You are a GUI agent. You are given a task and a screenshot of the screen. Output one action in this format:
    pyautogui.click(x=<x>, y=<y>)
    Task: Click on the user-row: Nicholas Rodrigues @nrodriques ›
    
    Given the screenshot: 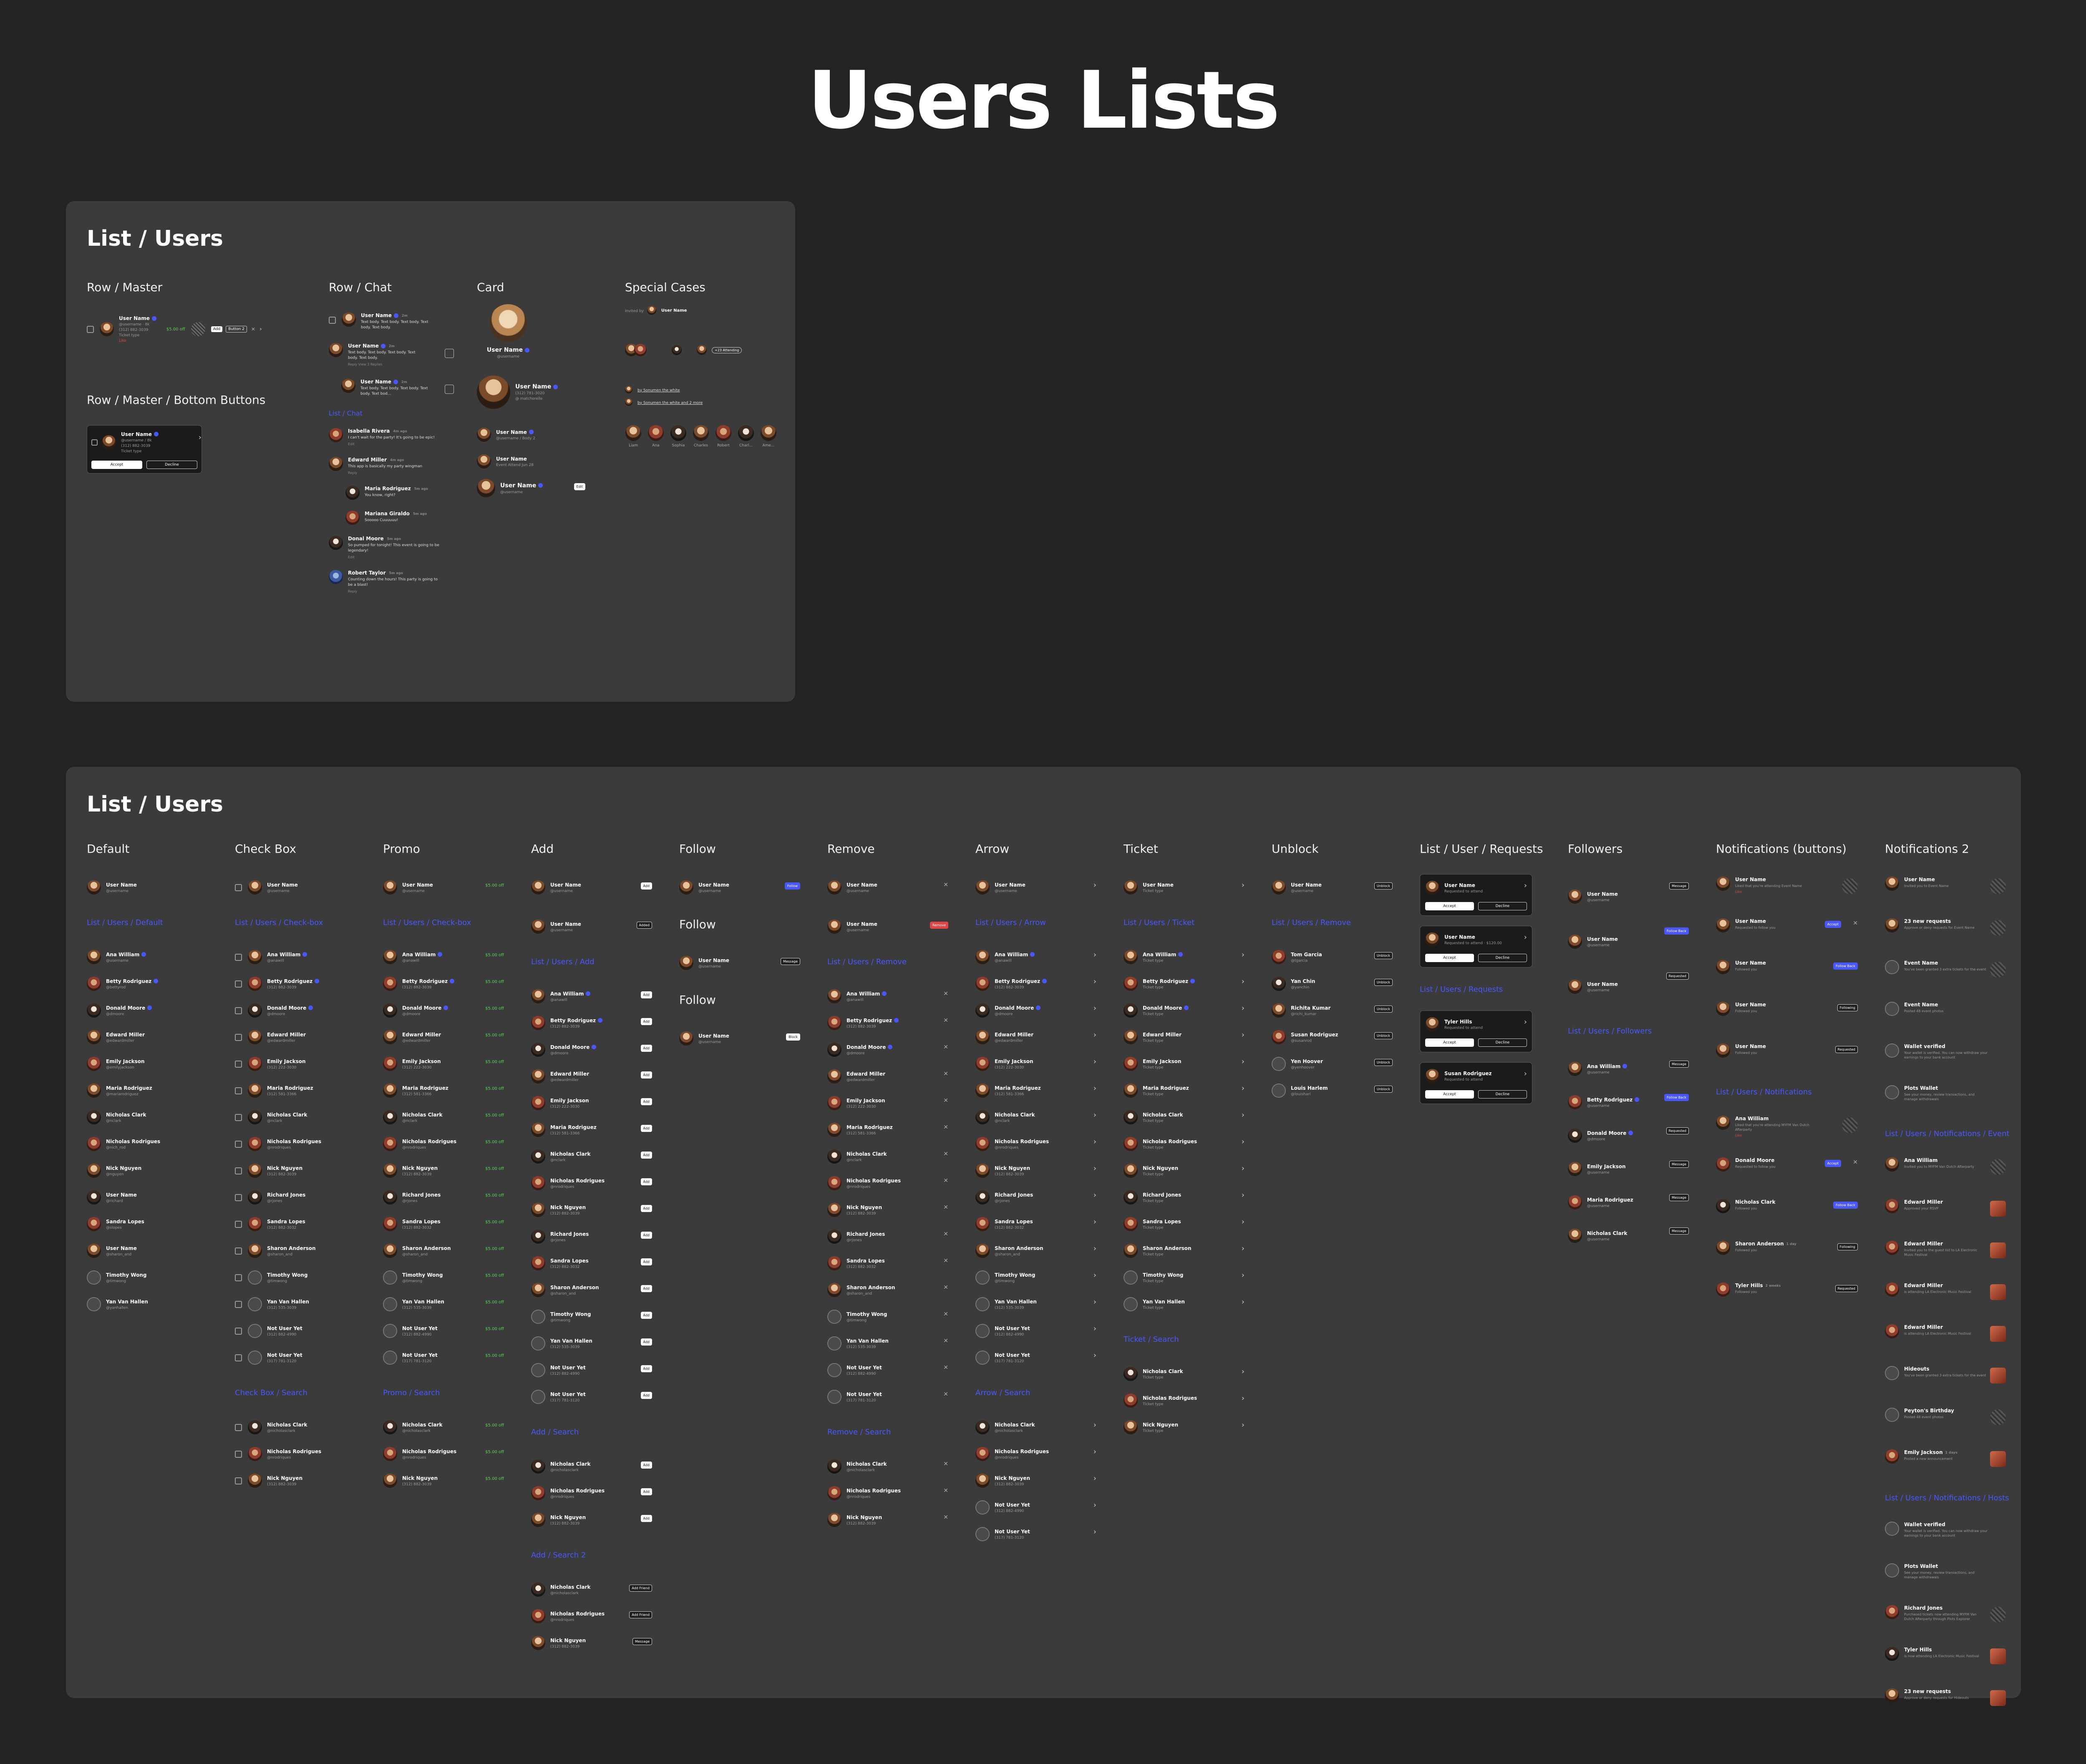 What is the action you would take?
    pyautogui.click(x=1036, y=1144)
    